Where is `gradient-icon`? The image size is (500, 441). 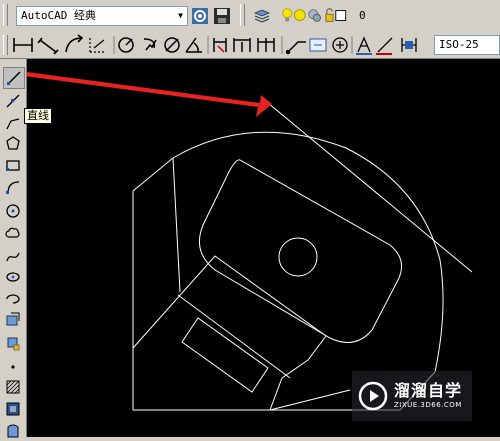
gradient-icon is located at coordinates (13, 409).